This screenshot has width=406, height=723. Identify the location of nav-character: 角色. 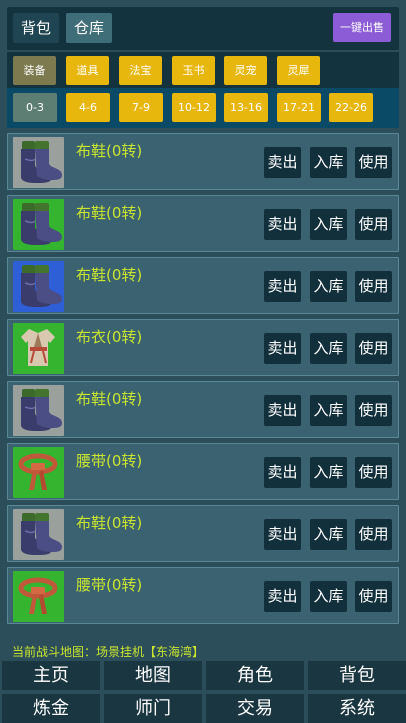
(255, 675).